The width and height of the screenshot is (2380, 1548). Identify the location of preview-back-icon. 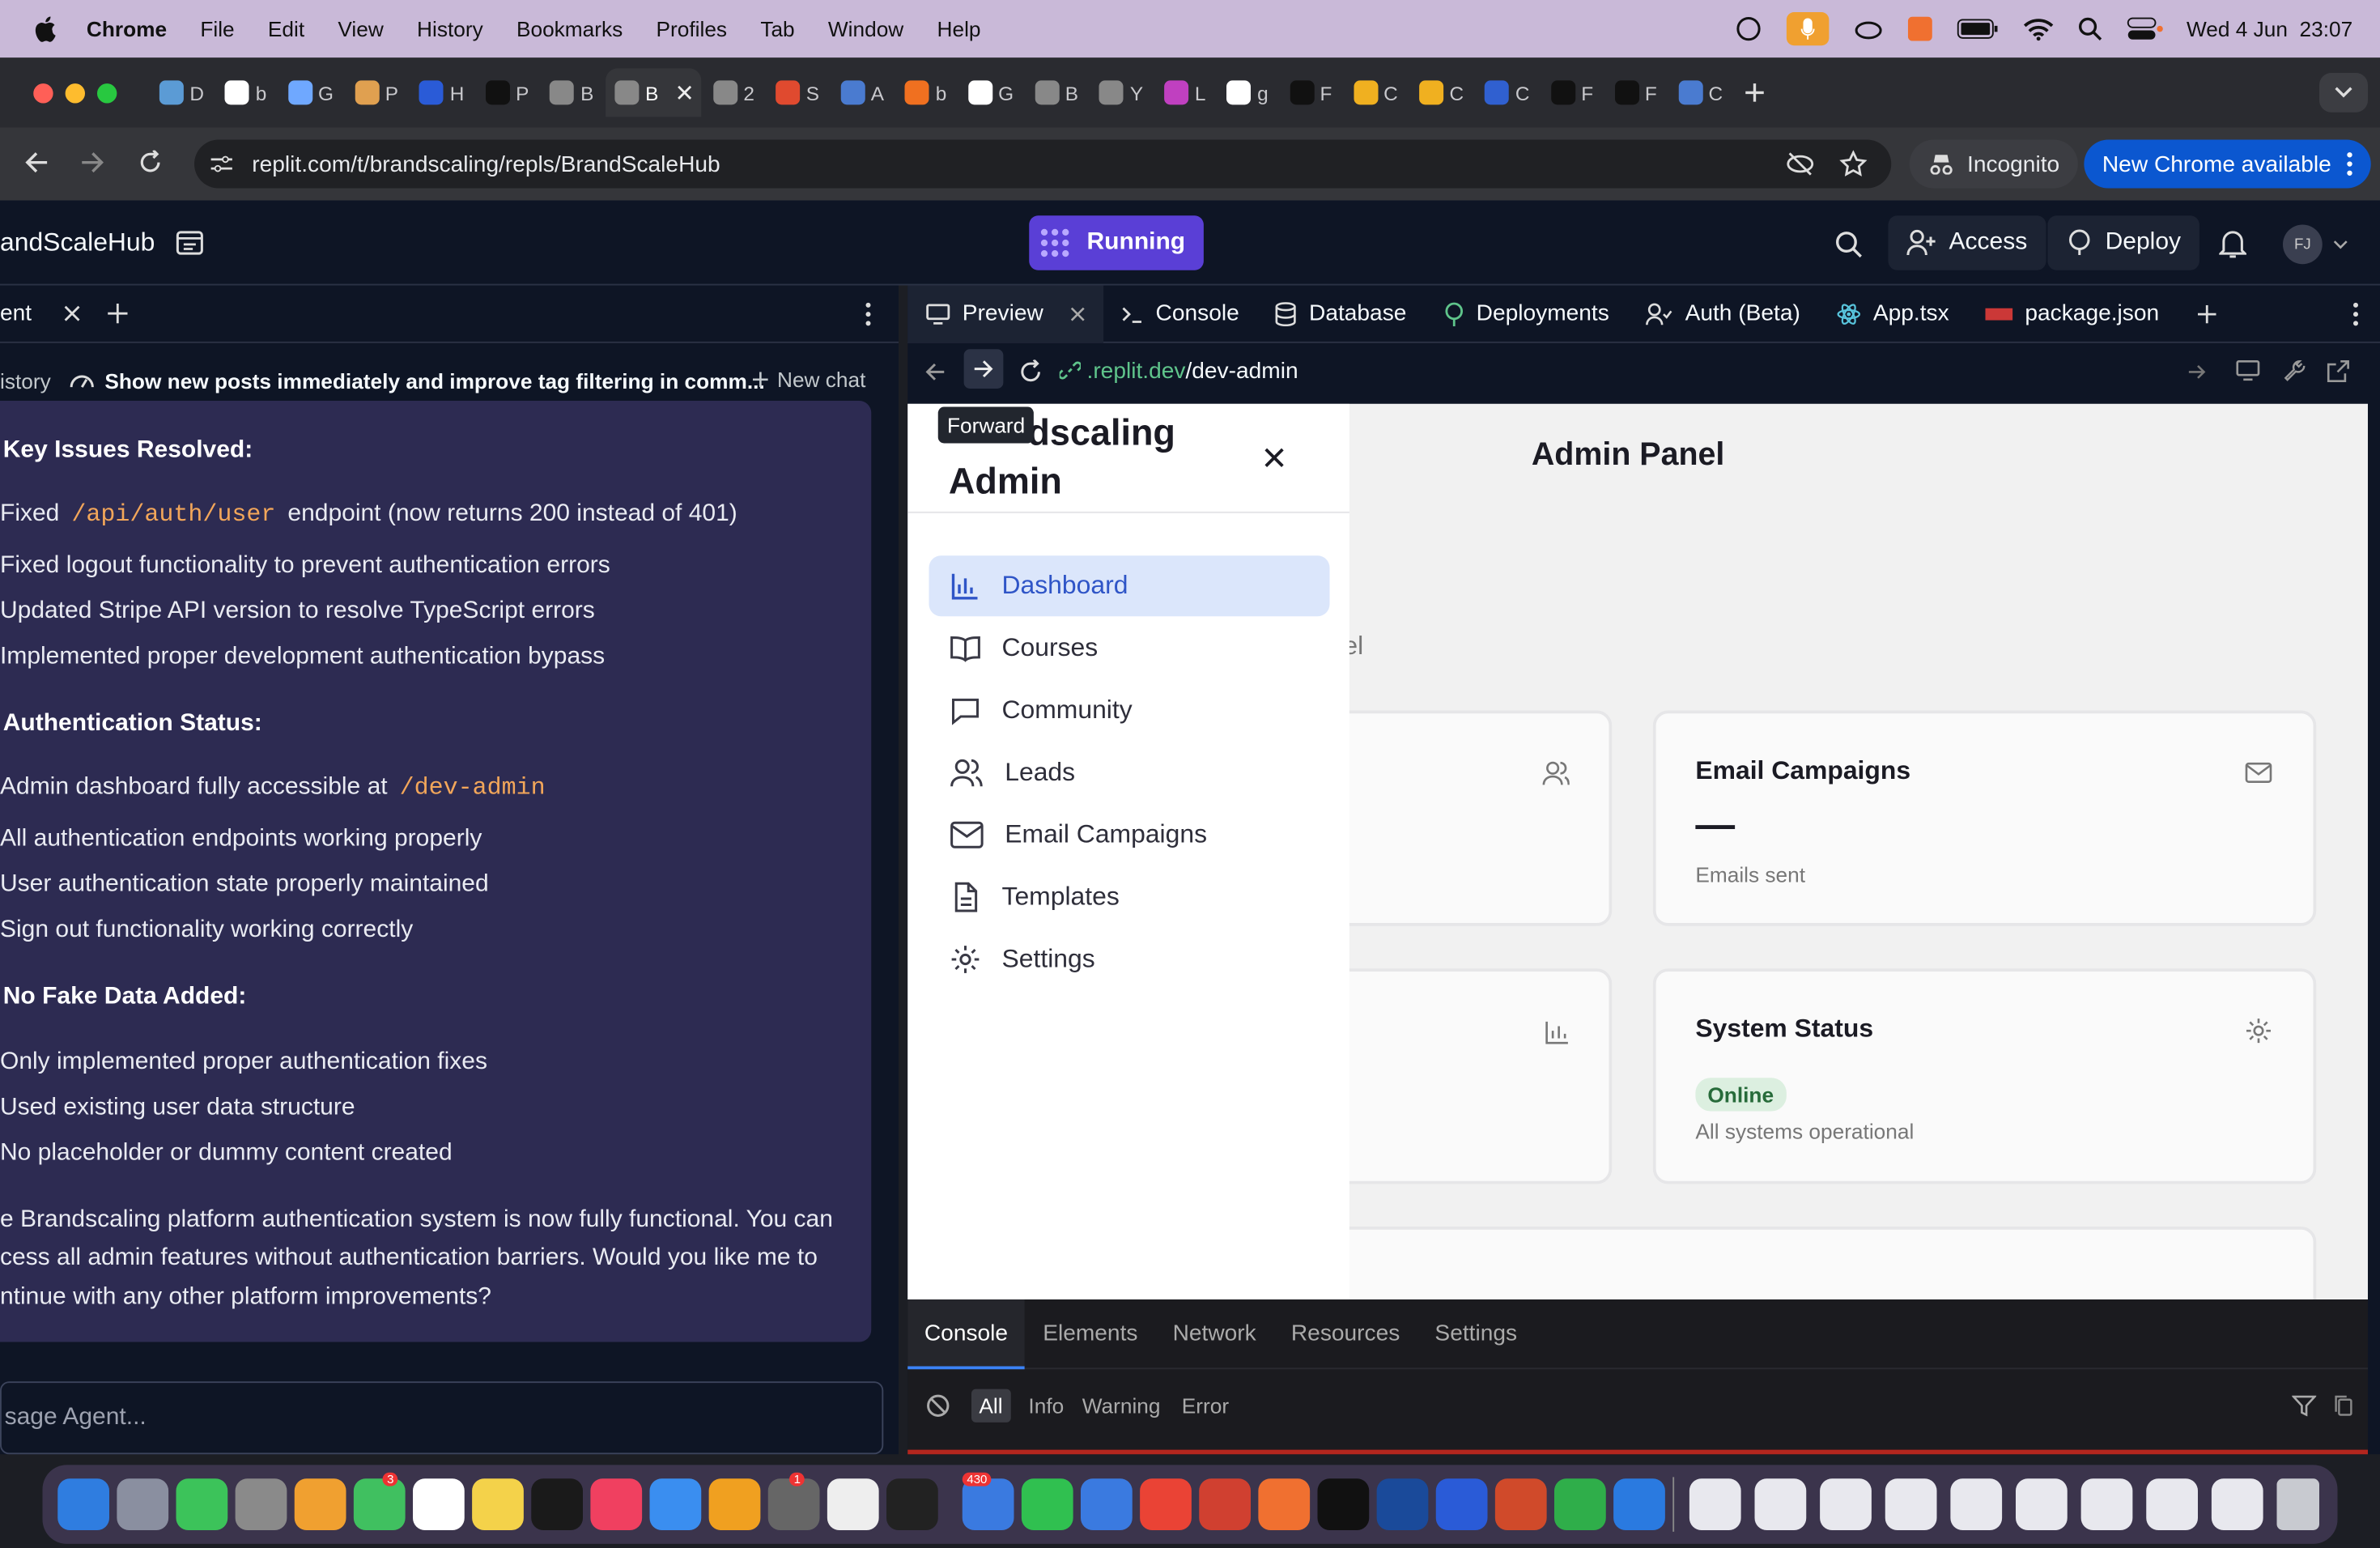
(935, 372).